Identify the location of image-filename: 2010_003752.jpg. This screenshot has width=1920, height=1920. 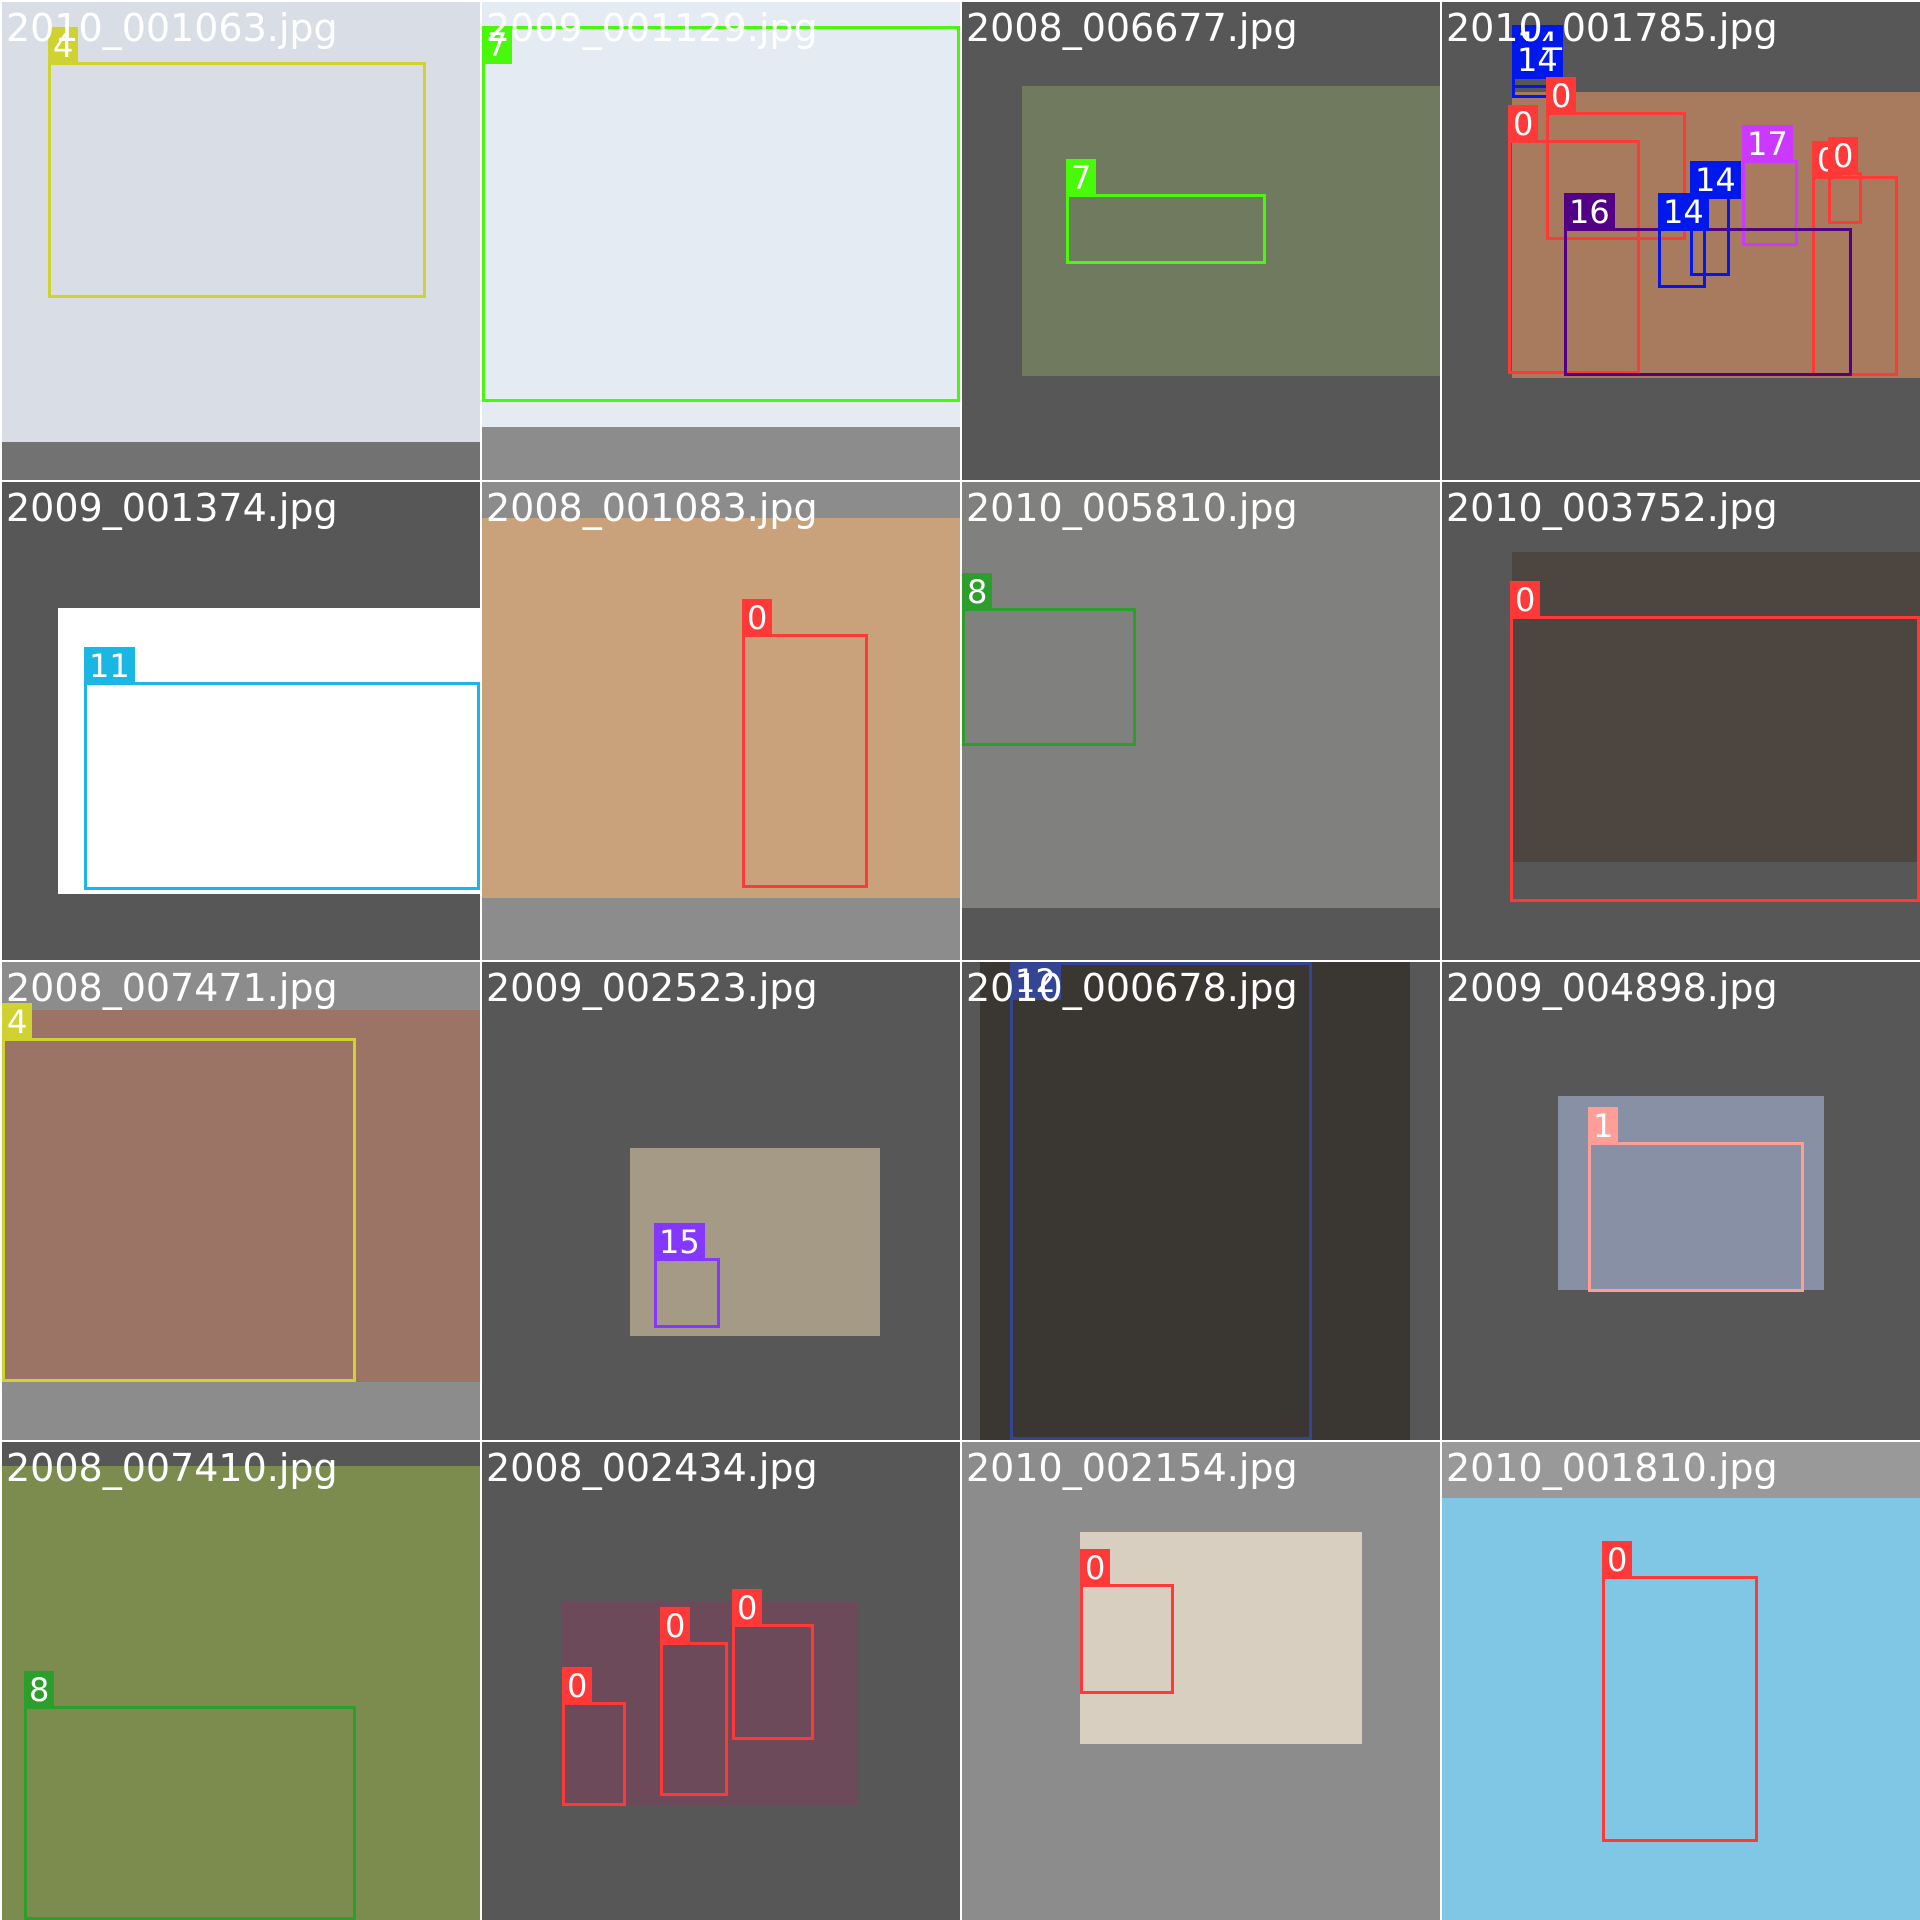
(1612, 508).